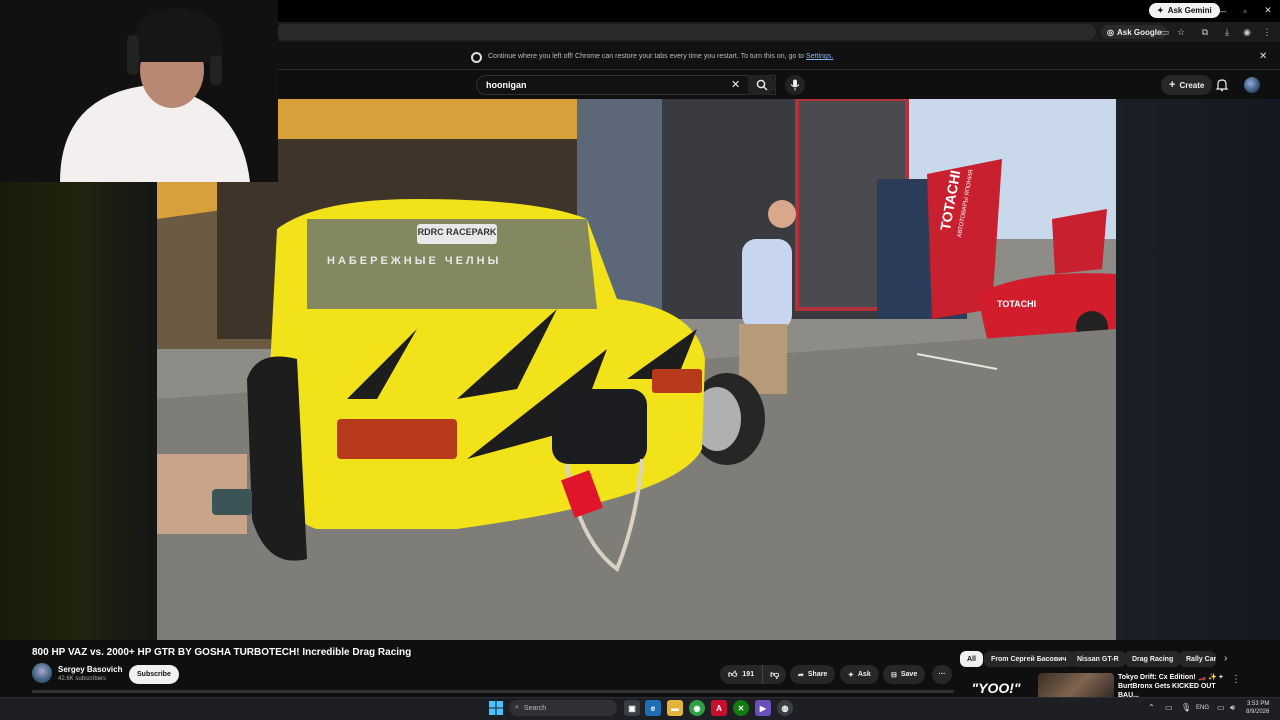 The height and width of the screenshot is (720, 1280). Describe the element at coordinates (1110, 32) in the screenshot. I see `lens-icon: ◎` at that location.